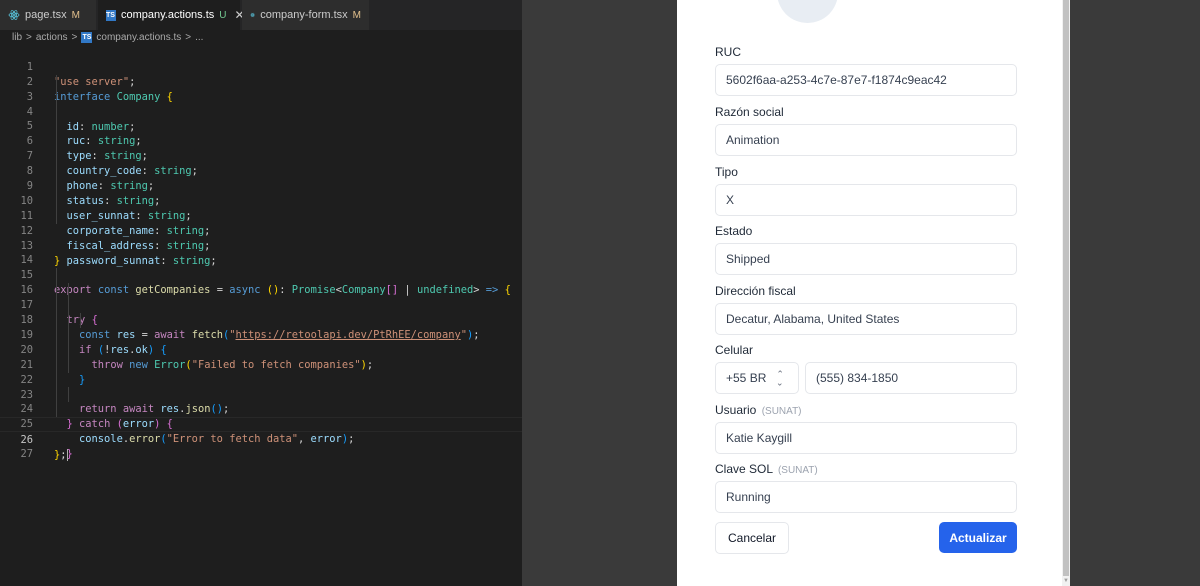 The image size is (1200, 586). What do you see at coordinates (1135, 293) in the screenshot?
I see `background-overlay-right` at bounding box center [1135, 293].